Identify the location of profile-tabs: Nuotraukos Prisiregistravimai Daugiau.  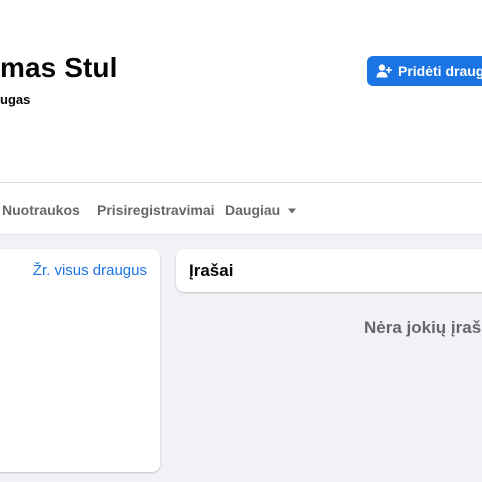
(241, 209).